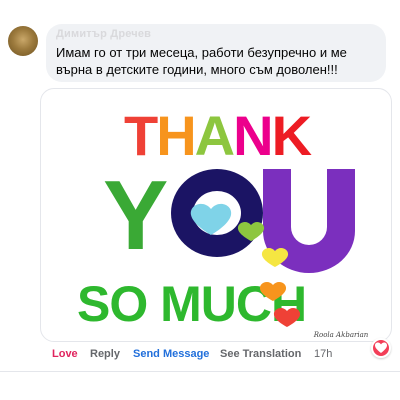 The width and height of the screenshot is (400, 400). I want to click on gif-line-thank: THANK, so click(218, 135).